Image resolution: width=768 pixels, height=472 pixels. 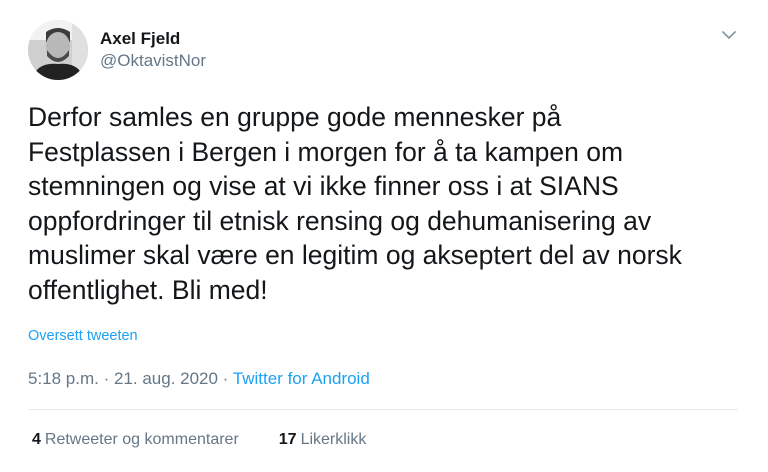 What do you see at coordinates (166, 378) in the screenshot?
I see `tweet-date: 21. aug. 2020` at bounding box center [166, 378].